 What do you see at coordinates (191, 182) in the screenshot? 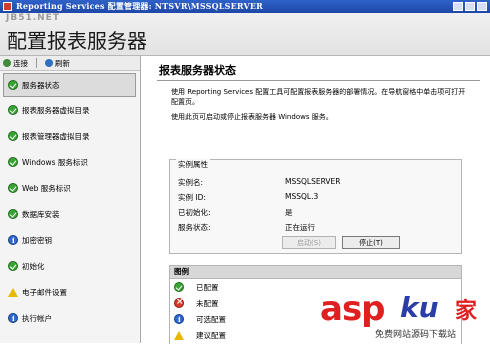
I see `instance-name-label: 实例名:` at bounding box center [191, 182].